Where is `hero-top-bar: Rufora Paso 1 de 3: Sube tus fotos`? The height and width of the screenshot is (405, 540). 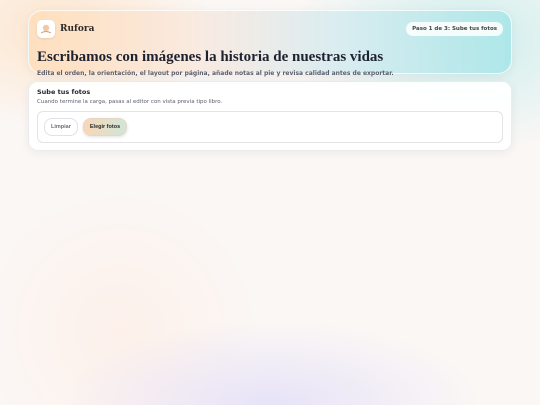 hero-top-bar: Rufora Paso 1 de 3: Sube tus fotos is located at coordinates (270, 29).